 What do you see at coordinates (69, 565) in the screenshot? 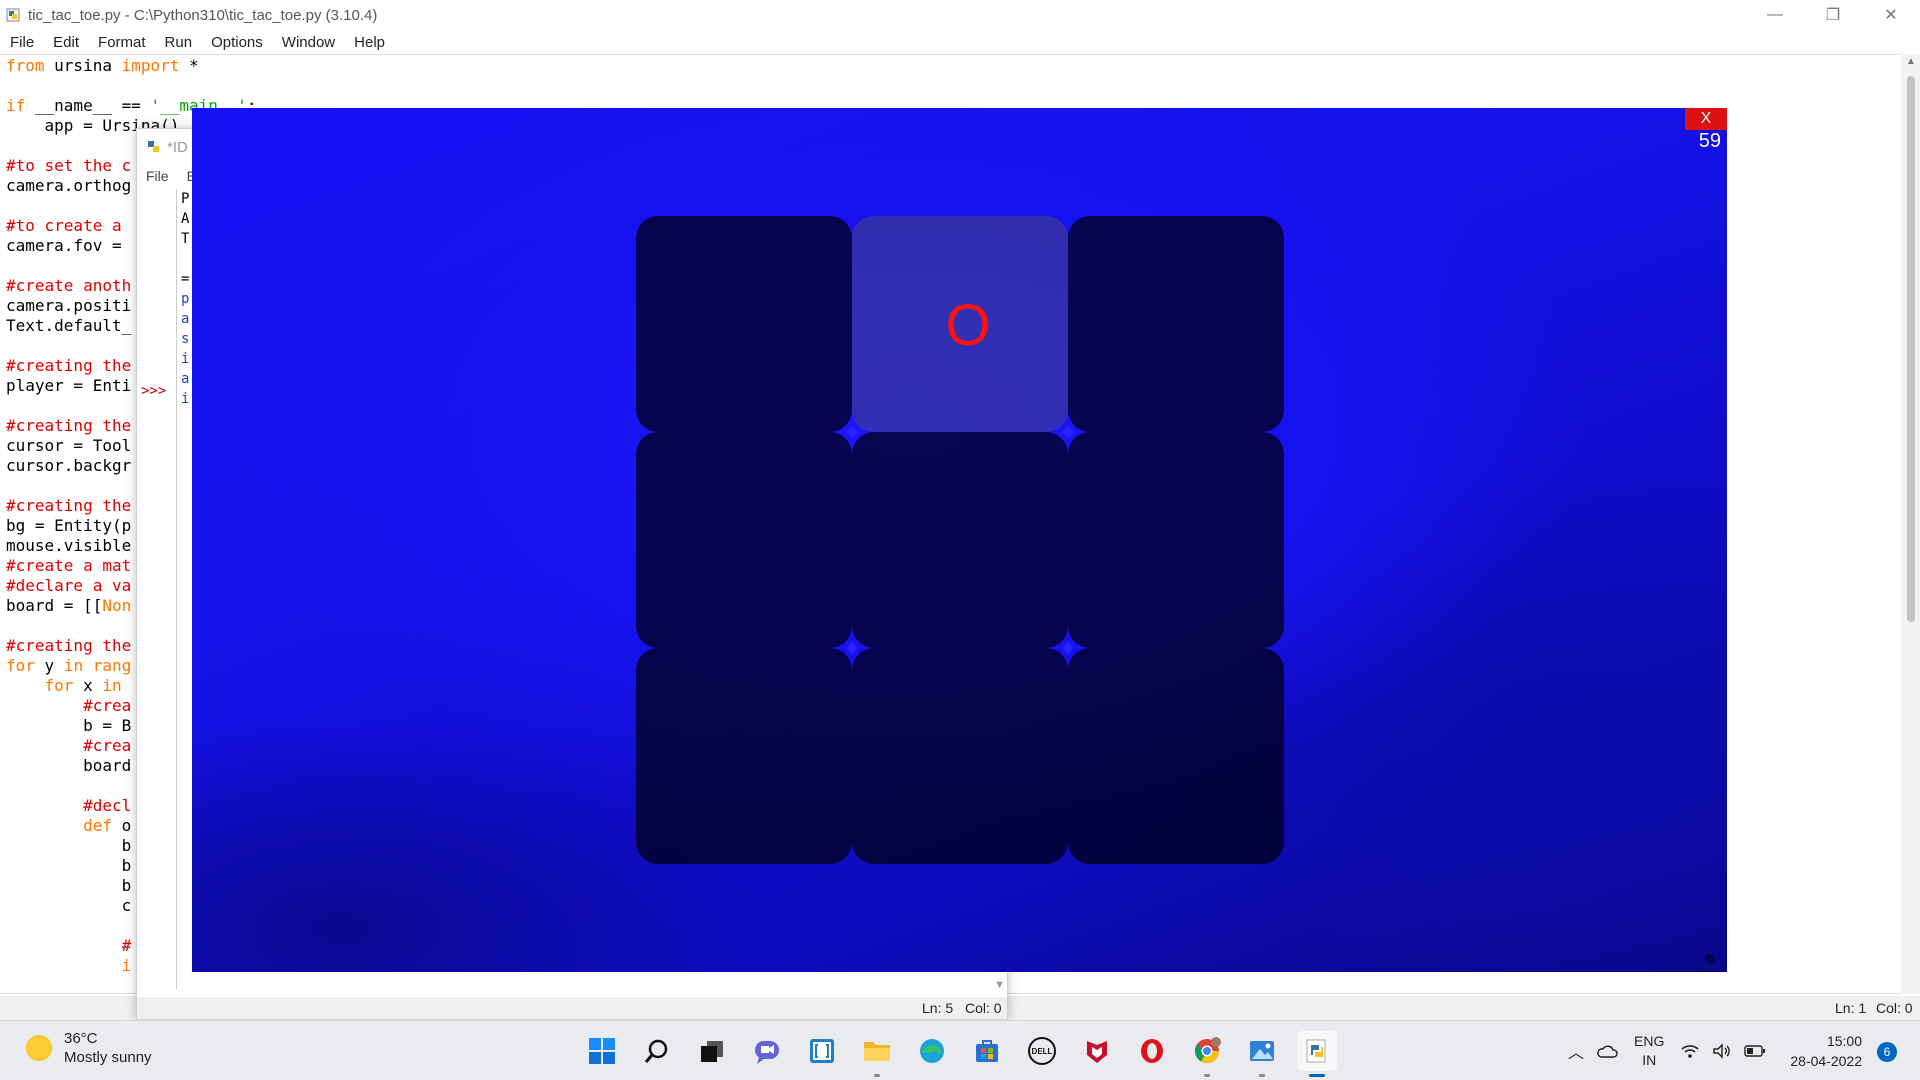
I see `code-token: #create a mat` at bounding box center [69, 565].